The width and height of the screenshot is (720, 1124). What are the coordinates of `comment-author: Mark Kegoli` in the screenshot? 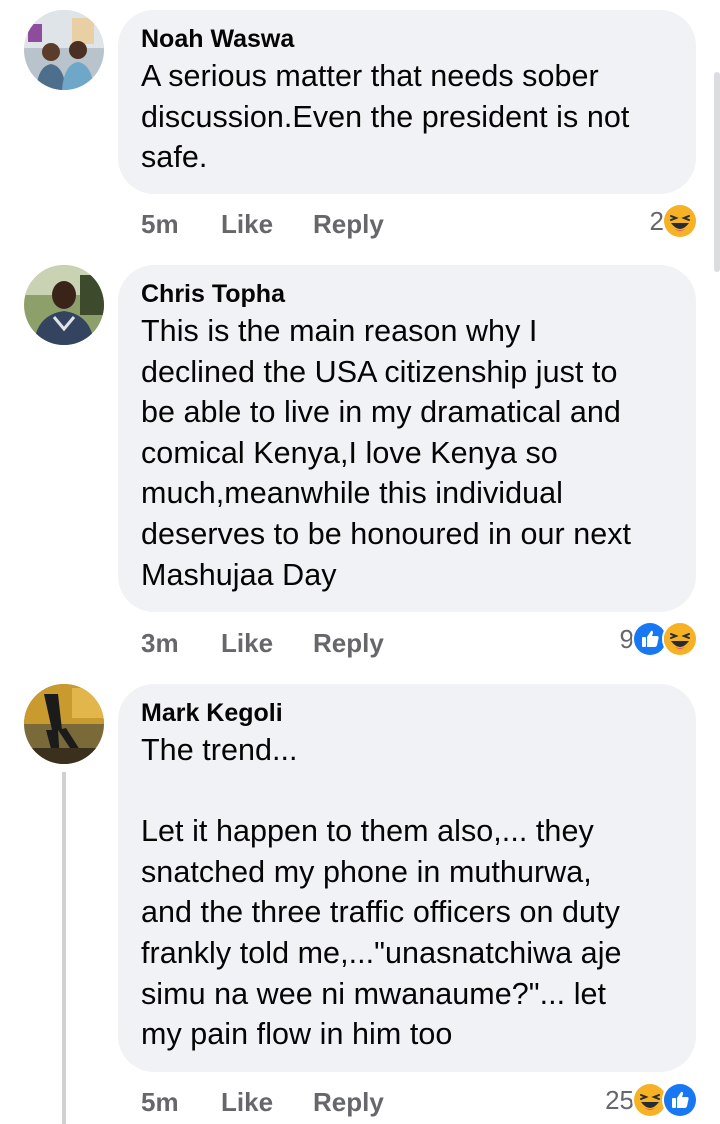 It's located at (406, 713).